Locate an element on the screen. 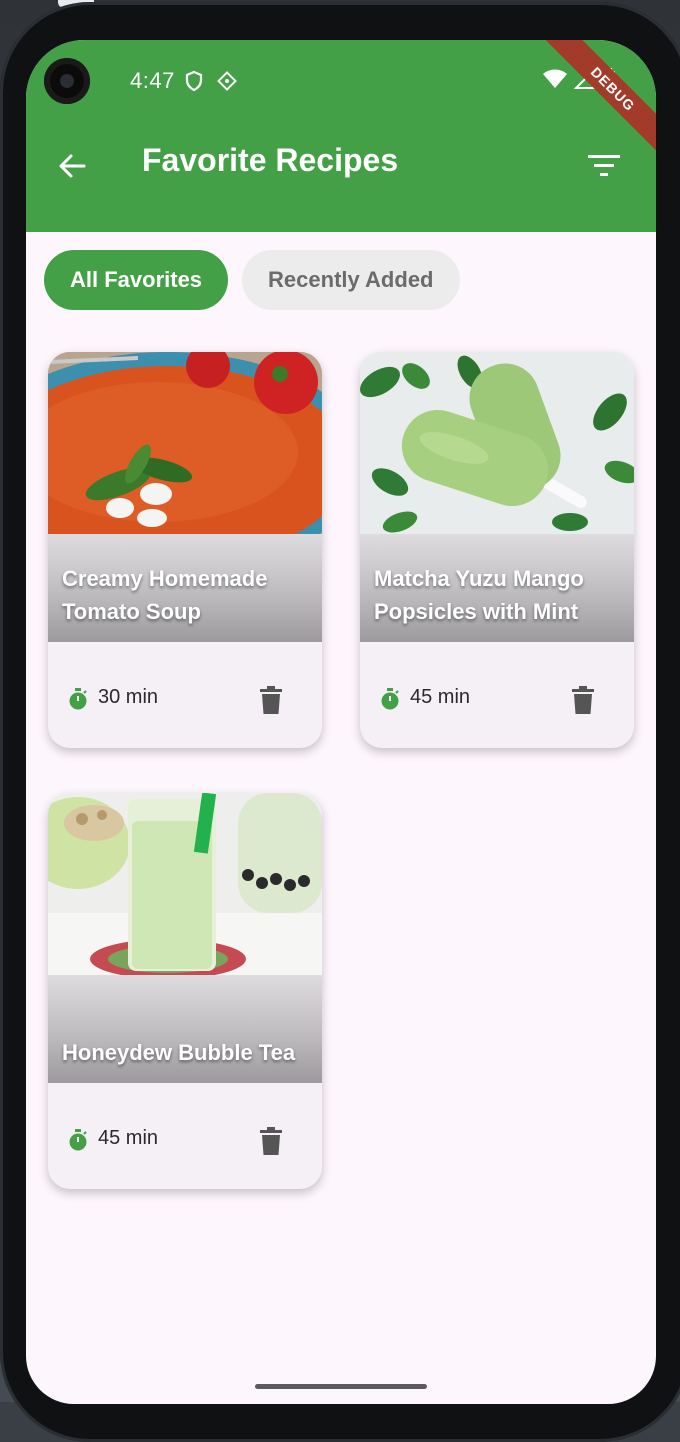 The height and width of the screenshot is (1442, 680). recipe-card: Honeydew Bubble Tea 45 min is located at coordinates (185, 991).